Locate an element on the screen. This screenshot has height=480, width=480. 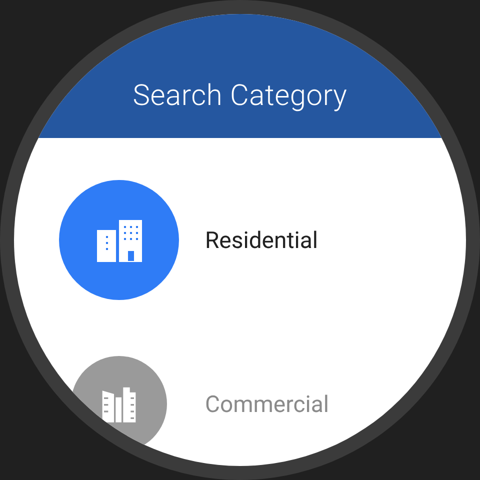
category-label: Residential is located at coordinates (261, 240).